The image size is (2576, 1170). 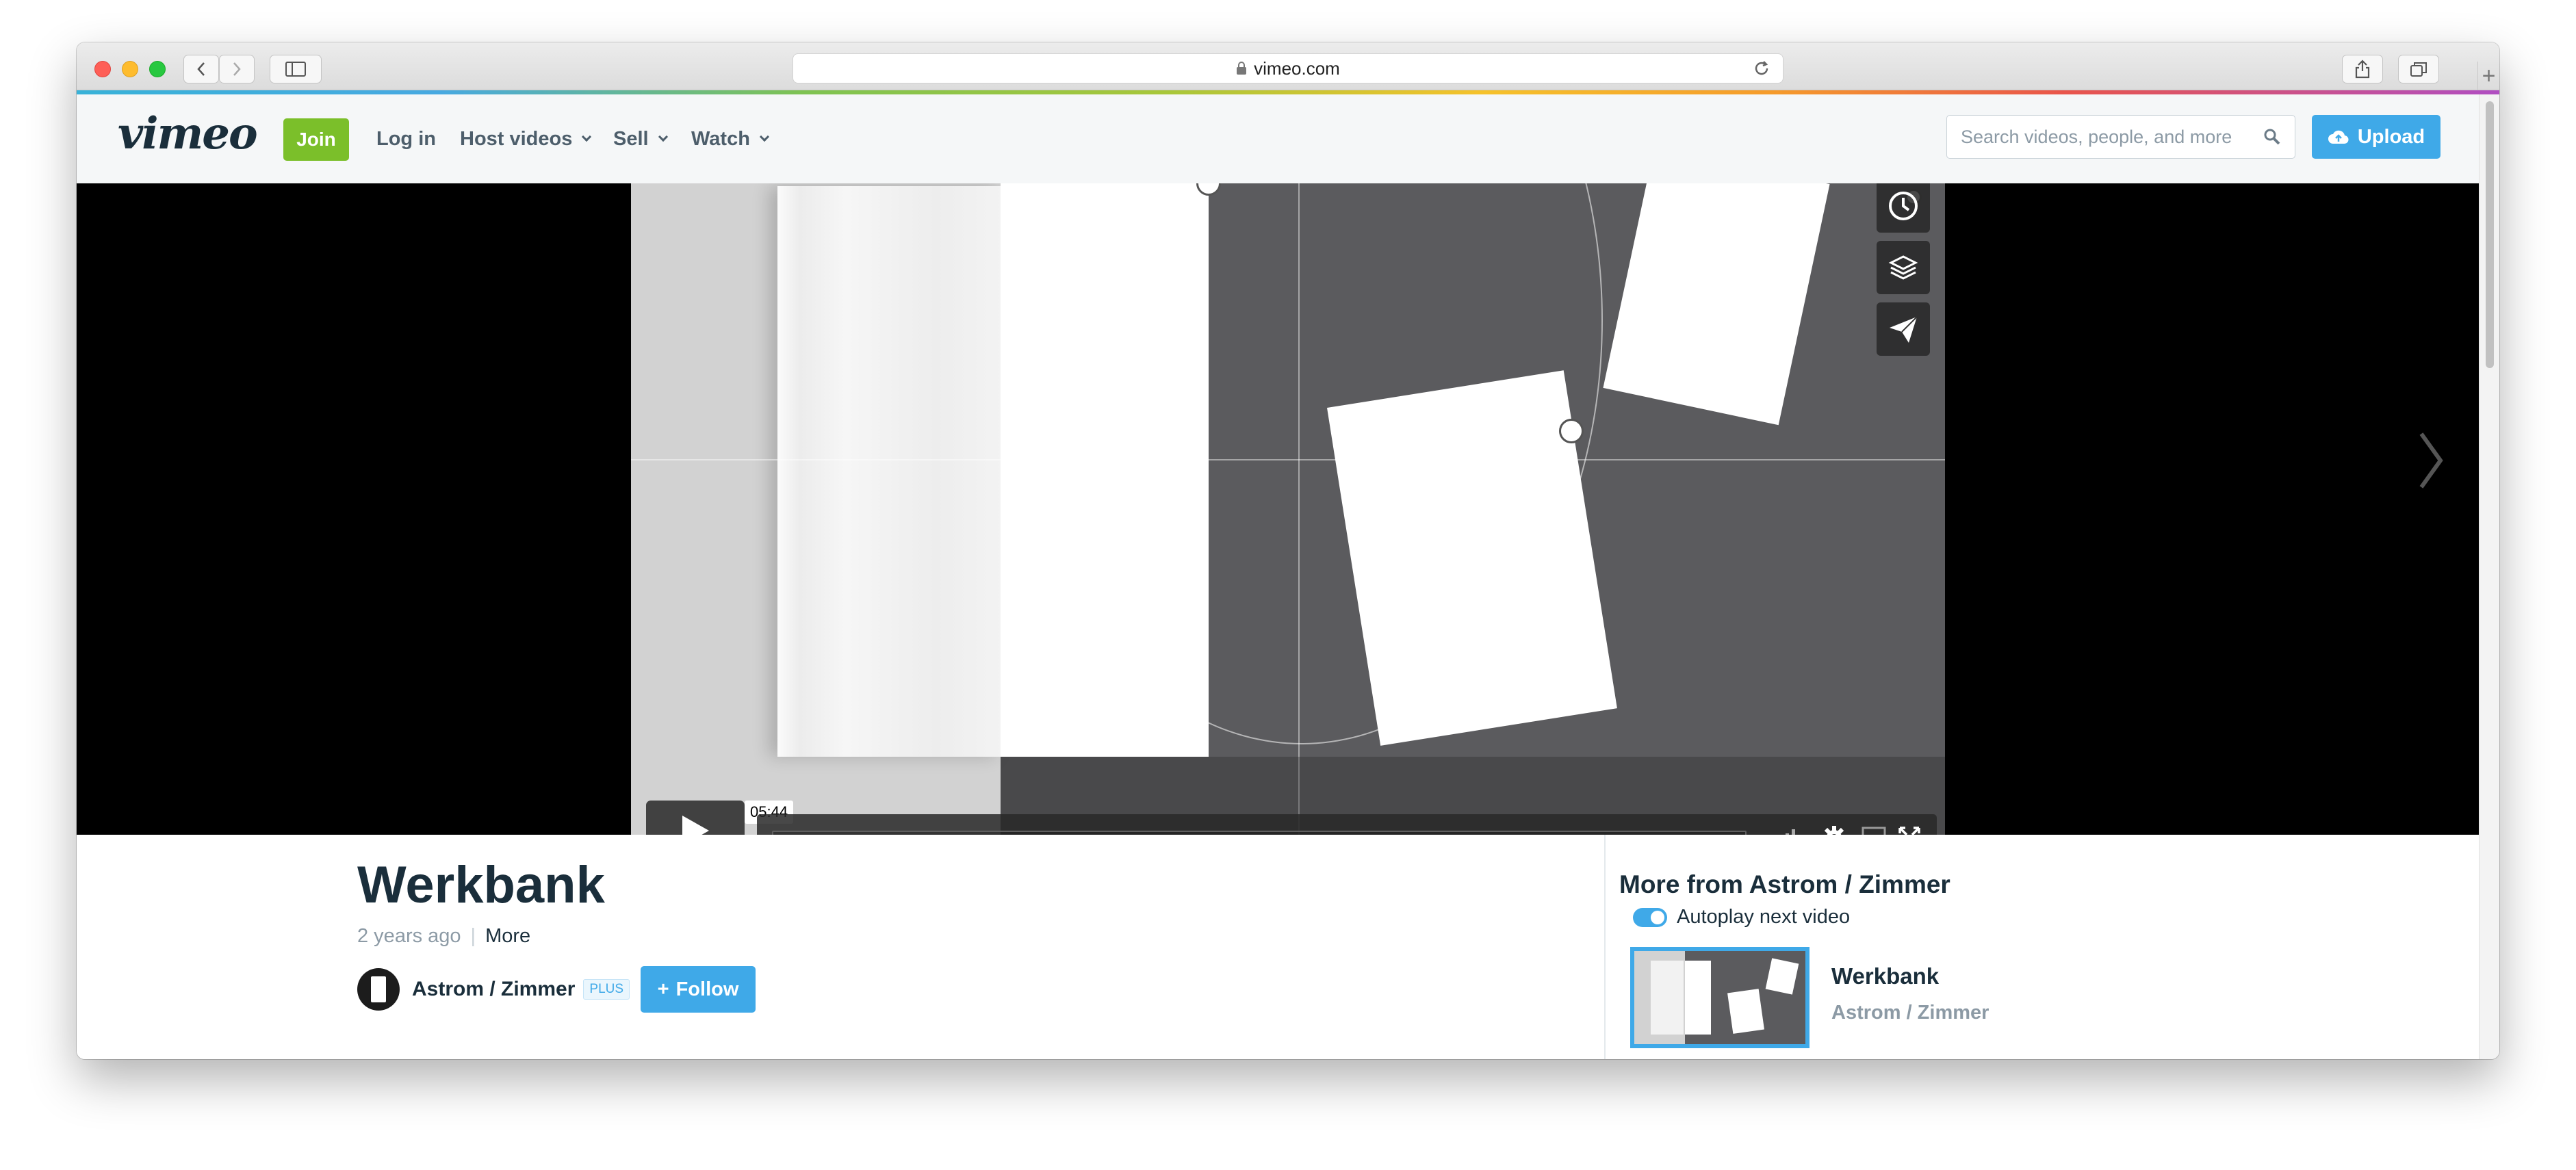 I want to click on play-icon, so click(x=695, y=825).